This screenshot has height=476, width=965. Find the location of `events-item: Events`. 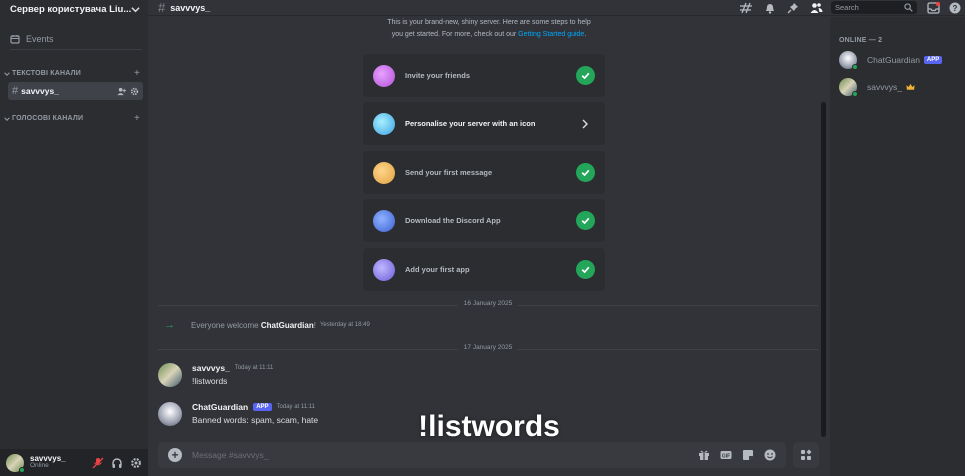

events-item: Events is located at coordinates (76, 39).